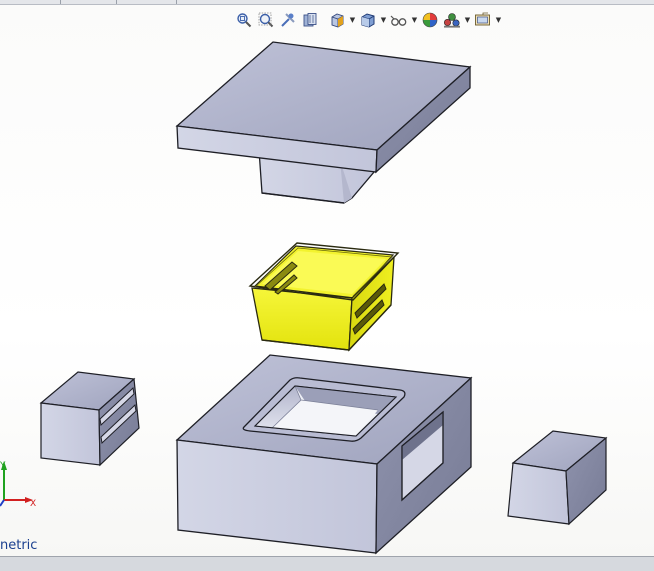 The height and width of the screenshot is (571, 654). I want to click on right-slider-block, so click(557, 478).